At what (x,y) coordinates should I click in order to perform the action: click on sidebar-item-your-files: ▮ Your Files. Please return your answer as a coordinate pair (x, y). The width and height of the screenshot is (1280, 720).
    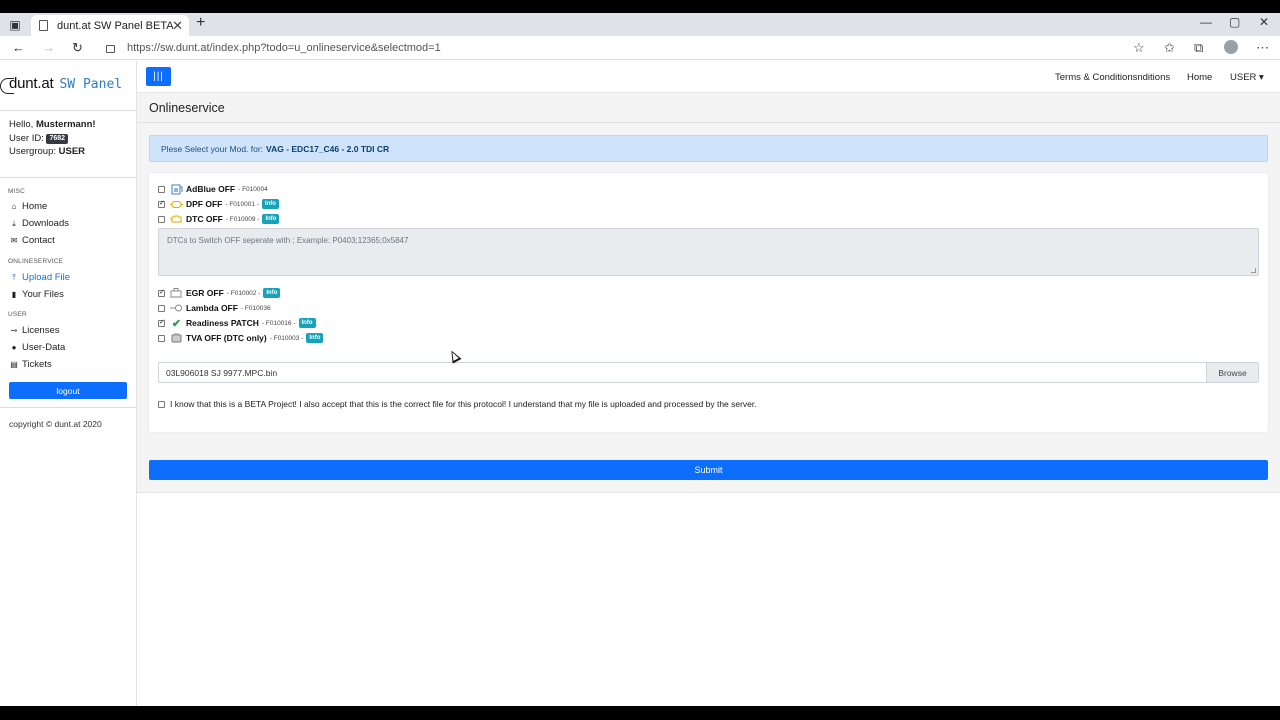
    Looking at the image, I should click on (36, 294).